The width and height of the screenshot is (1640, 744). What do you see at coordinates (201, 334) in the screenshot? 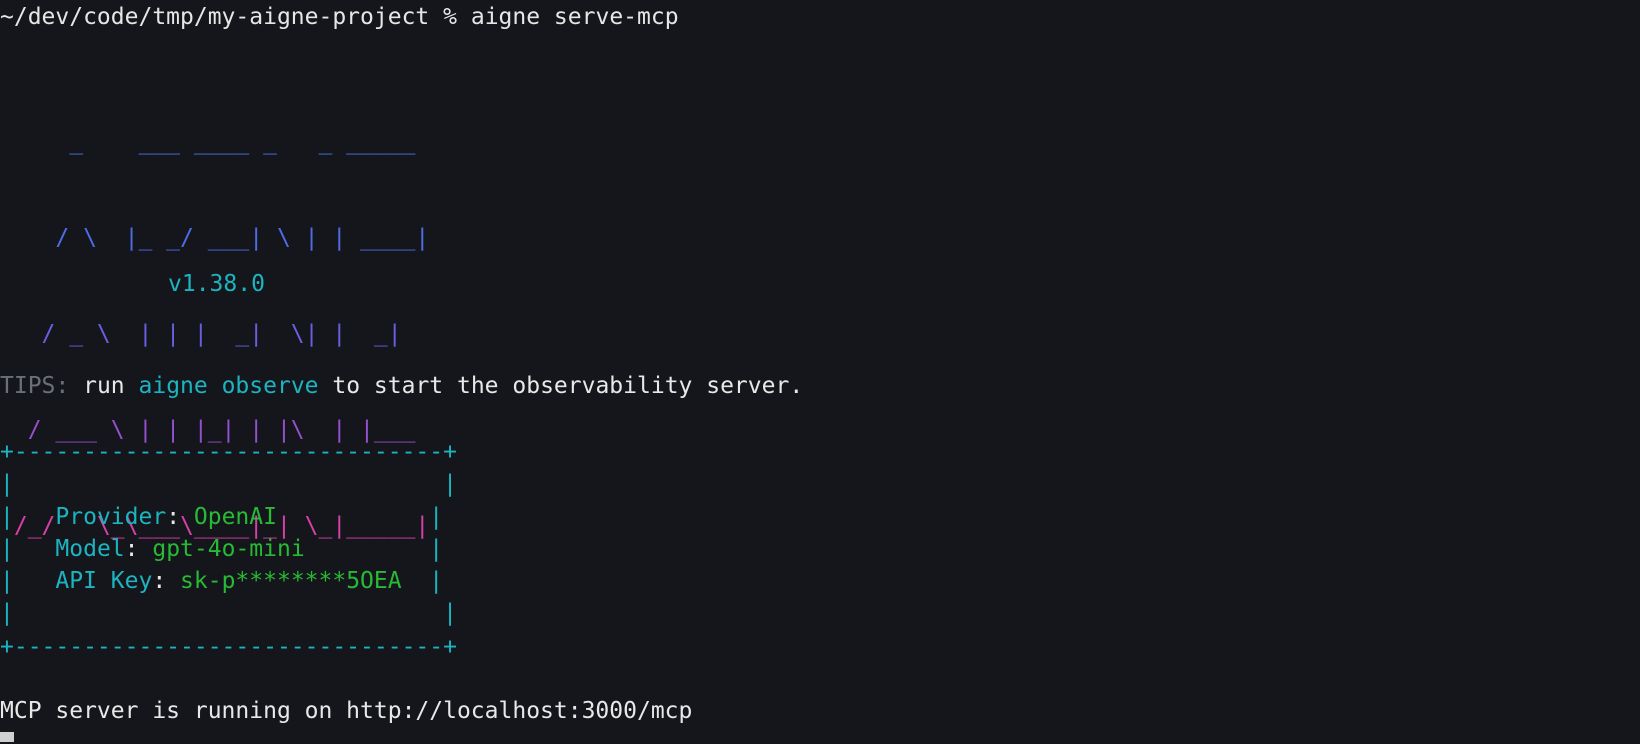
I see `ascii-logo-line-3: / _ \ | | | _| \| | _|` at bounding box center [201, 334].